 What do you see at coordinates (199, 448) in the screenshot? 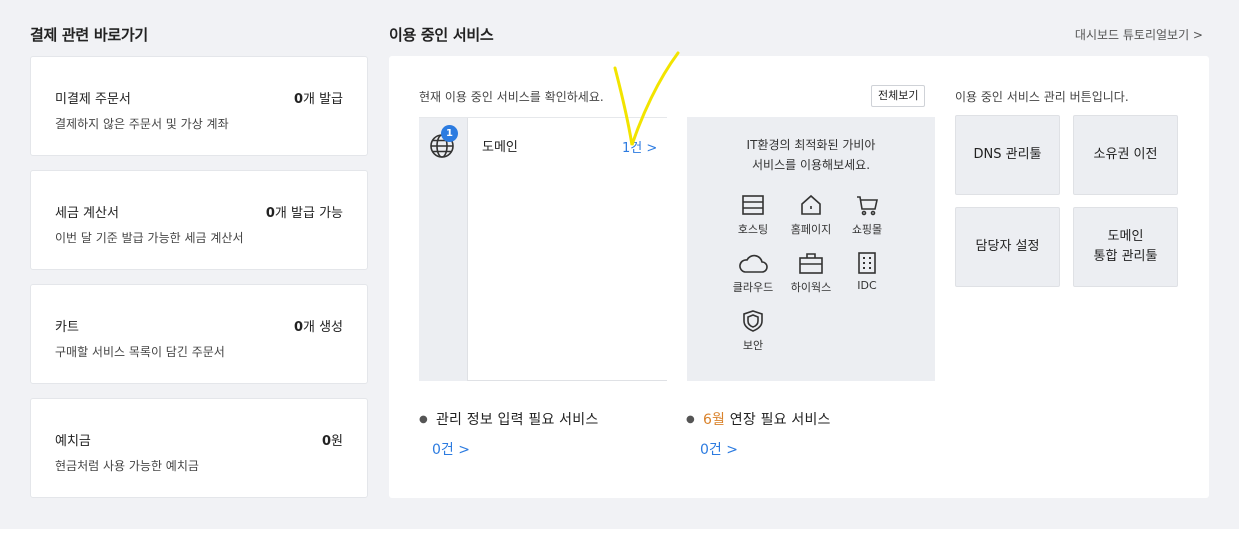
I see `deposit-card: 예치금 0원 현금처럼 사용 가능한 예치금` at bounding box center [199, 448].